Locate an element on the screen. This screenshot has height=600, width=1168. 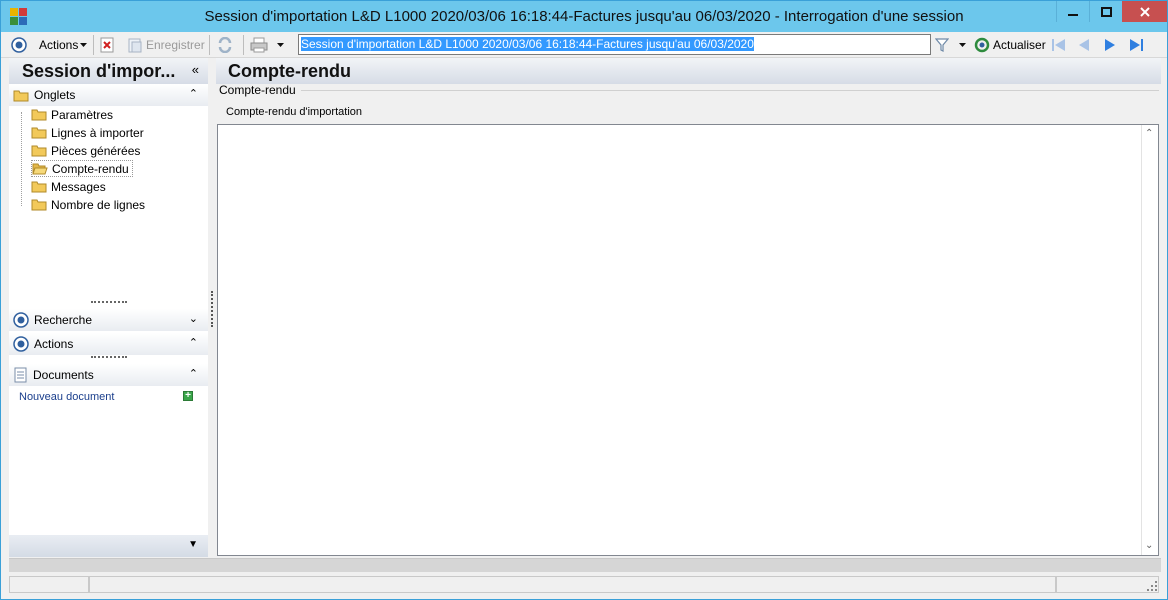
main-header: Compte-rendu is located at coordinates (688, 71).